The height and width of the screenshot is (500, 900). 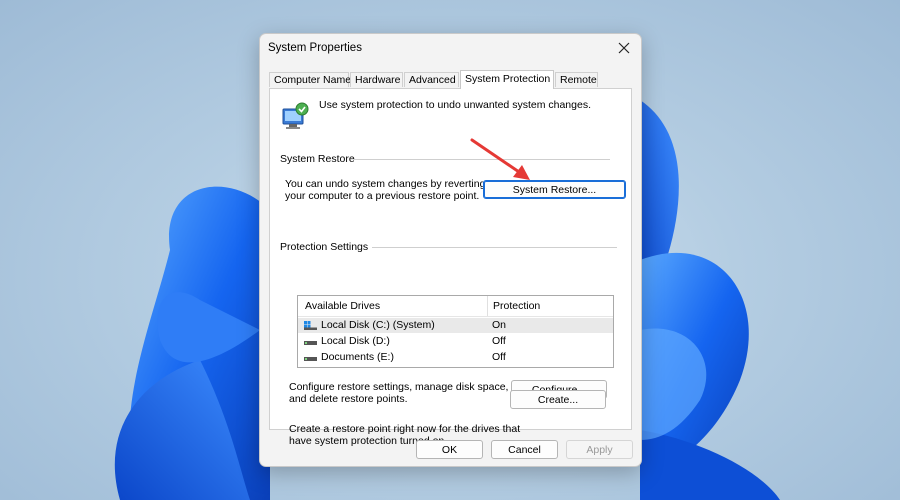 What do you see at coordinates (516, 306) in the screenshot?
I see `column-header-protection: Protection` at bounding box center [516, 306].